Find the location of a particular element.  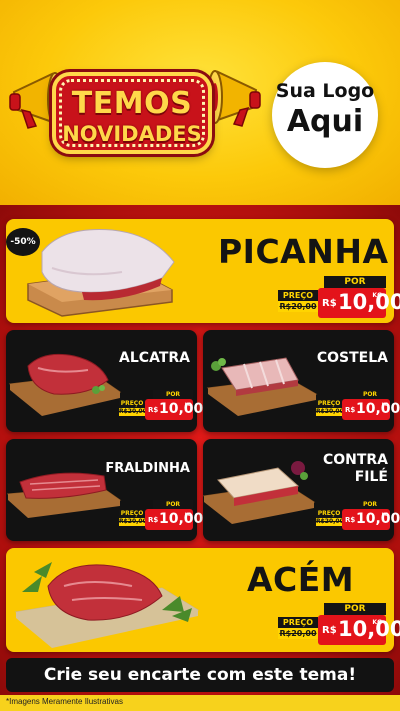

cta-banner: Crie seu encarte com este tema! is located at coordinates (200, 675).